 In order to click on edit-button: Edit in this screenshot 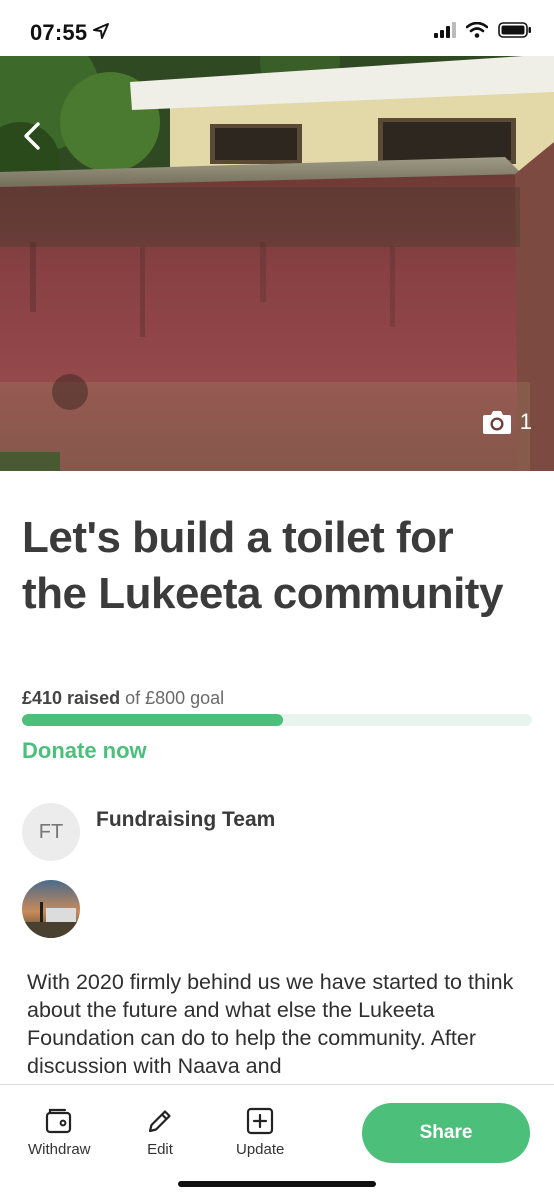, I will do `click(160, 1132)`.